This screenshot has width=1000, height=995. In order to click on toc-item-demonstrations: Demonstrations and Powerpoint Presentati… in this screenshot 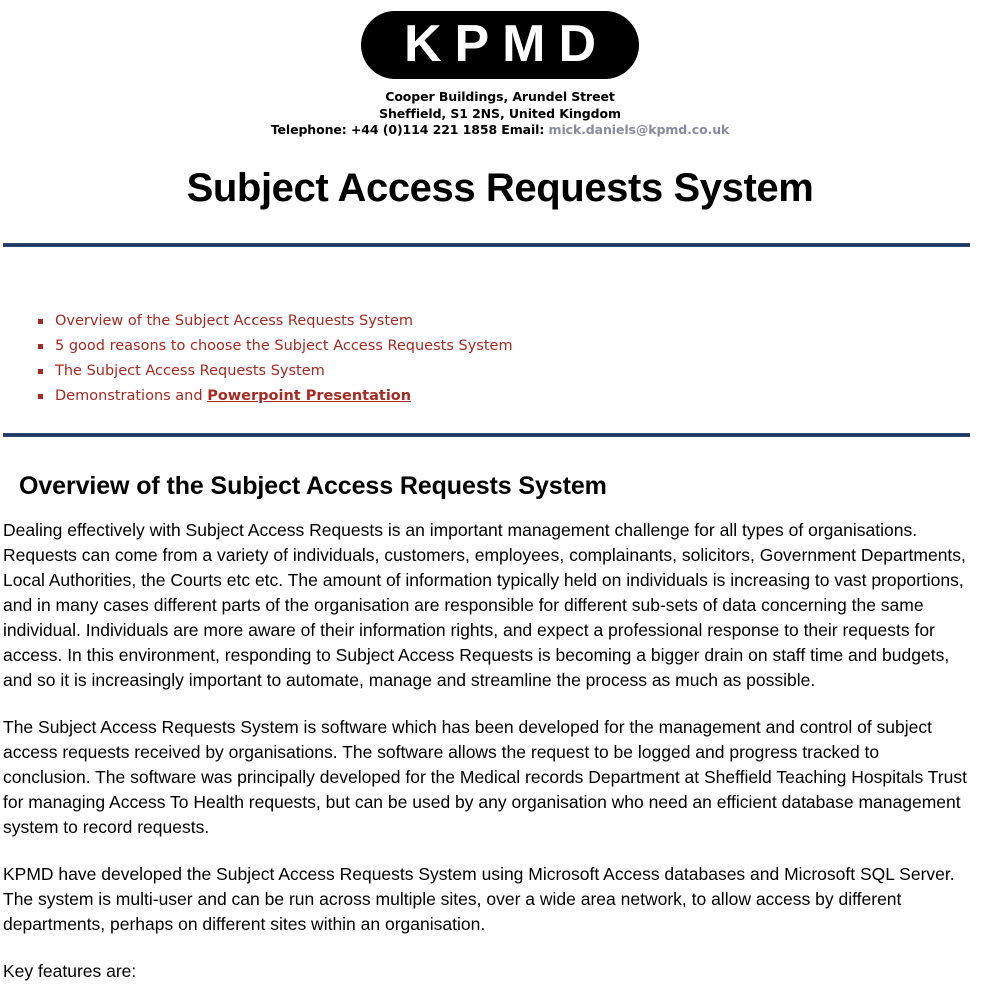, I will do `click(500, 396)`.